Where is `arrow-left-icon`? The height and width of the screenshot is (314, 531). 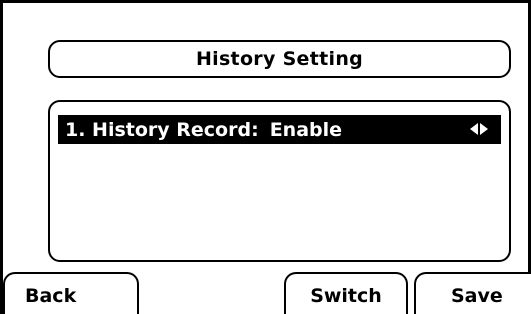
arrow-left-icon is located at coordinates (474, 129).